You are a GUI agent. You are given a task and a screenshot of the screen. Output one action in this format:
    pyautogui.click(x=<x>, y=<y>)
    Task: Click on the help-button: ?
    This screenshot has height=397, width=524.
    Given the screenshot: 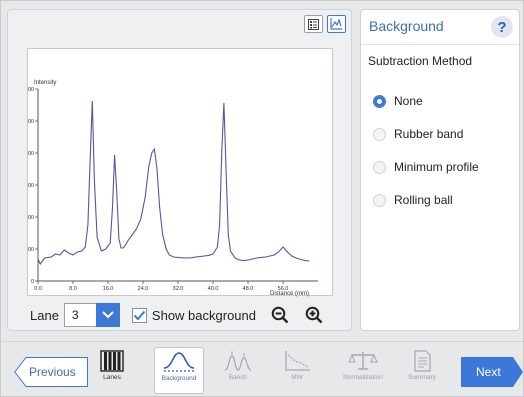 What is the action you would take?
    pyautogui.click(x=502, y=27)
    